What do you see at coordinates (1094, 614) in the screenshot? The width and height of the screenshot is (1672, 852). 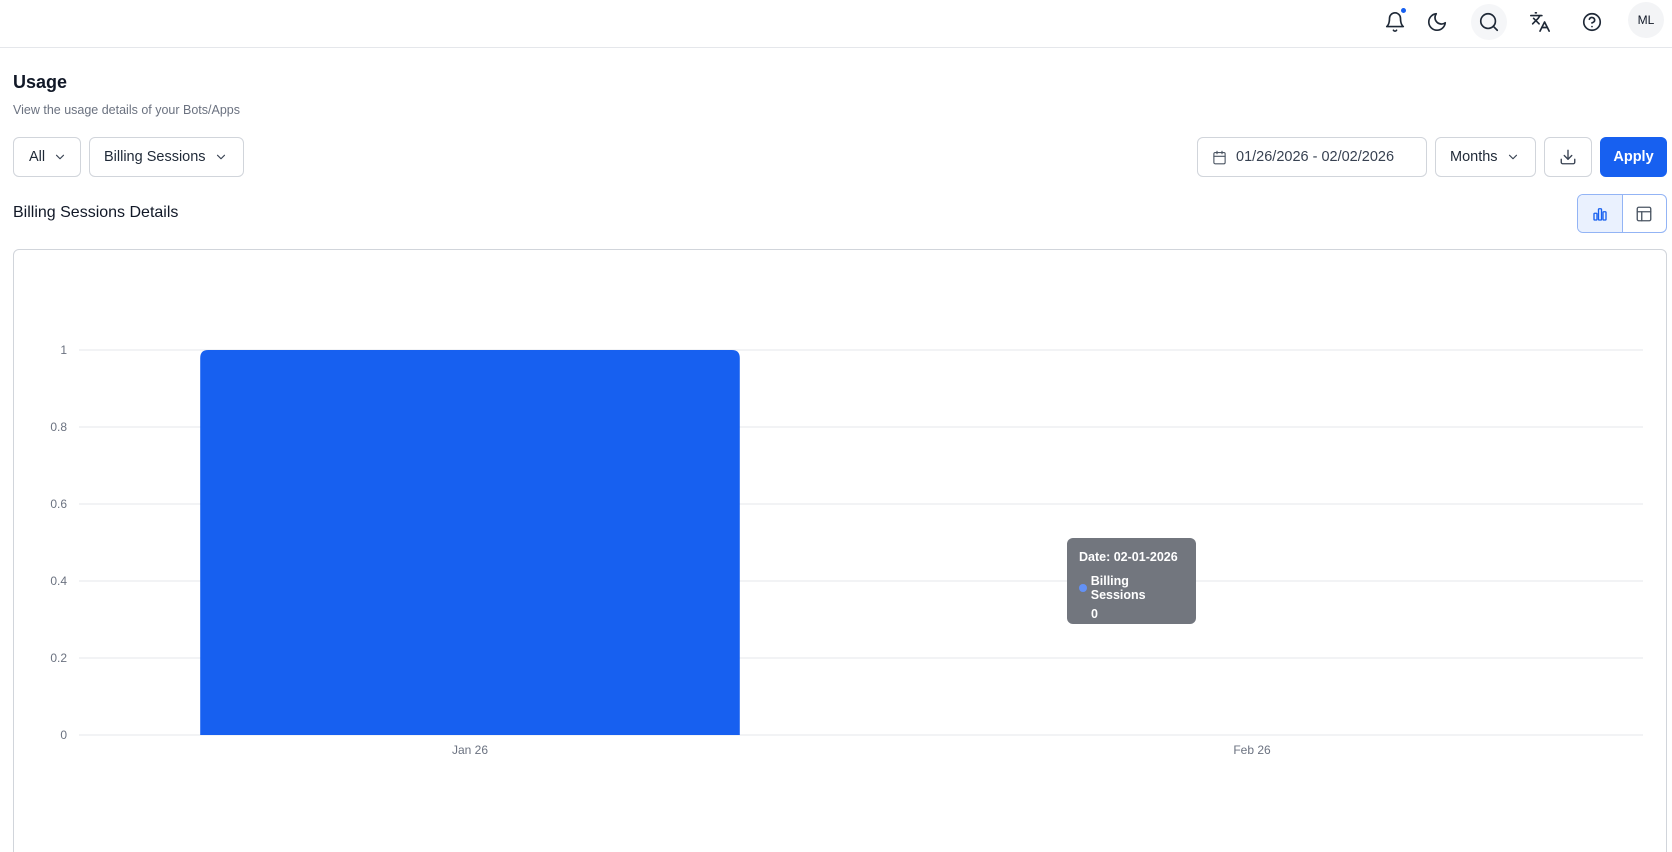 I see `tooltip-value: 0` at bounding box center [1094, 614].